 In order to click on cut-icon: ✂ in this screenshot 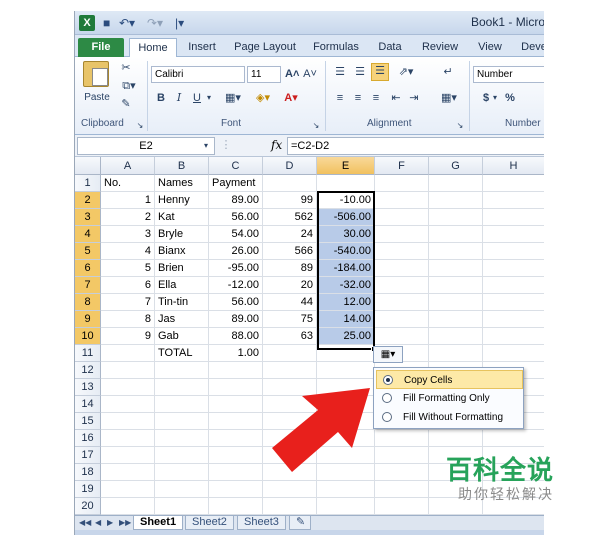, I will do `click(126, 68)`.